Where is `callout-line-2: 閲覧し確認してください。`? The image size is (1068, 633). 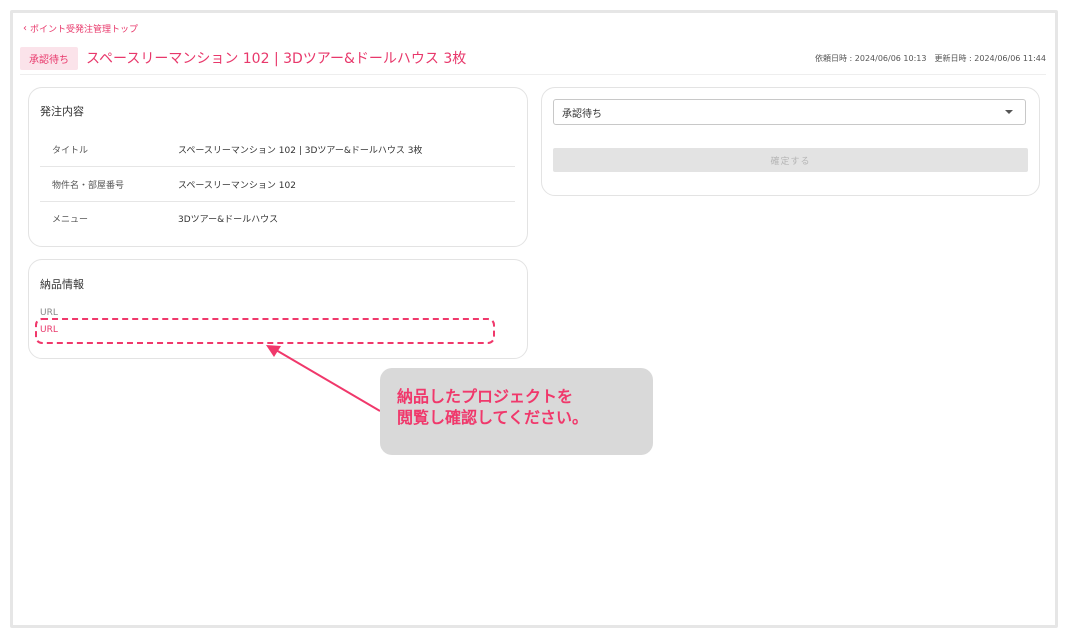 callout-line-2: 閲覧し確認してください。 is located at coordinates (493, 417).